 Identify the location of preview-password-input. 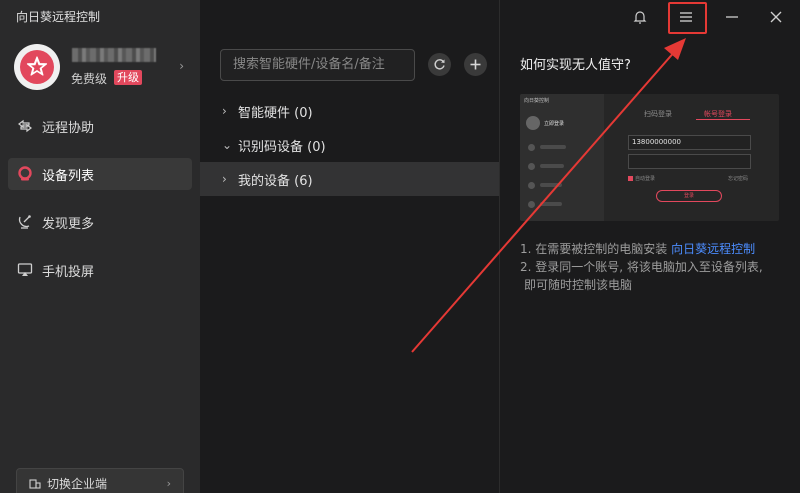
(689, 161).